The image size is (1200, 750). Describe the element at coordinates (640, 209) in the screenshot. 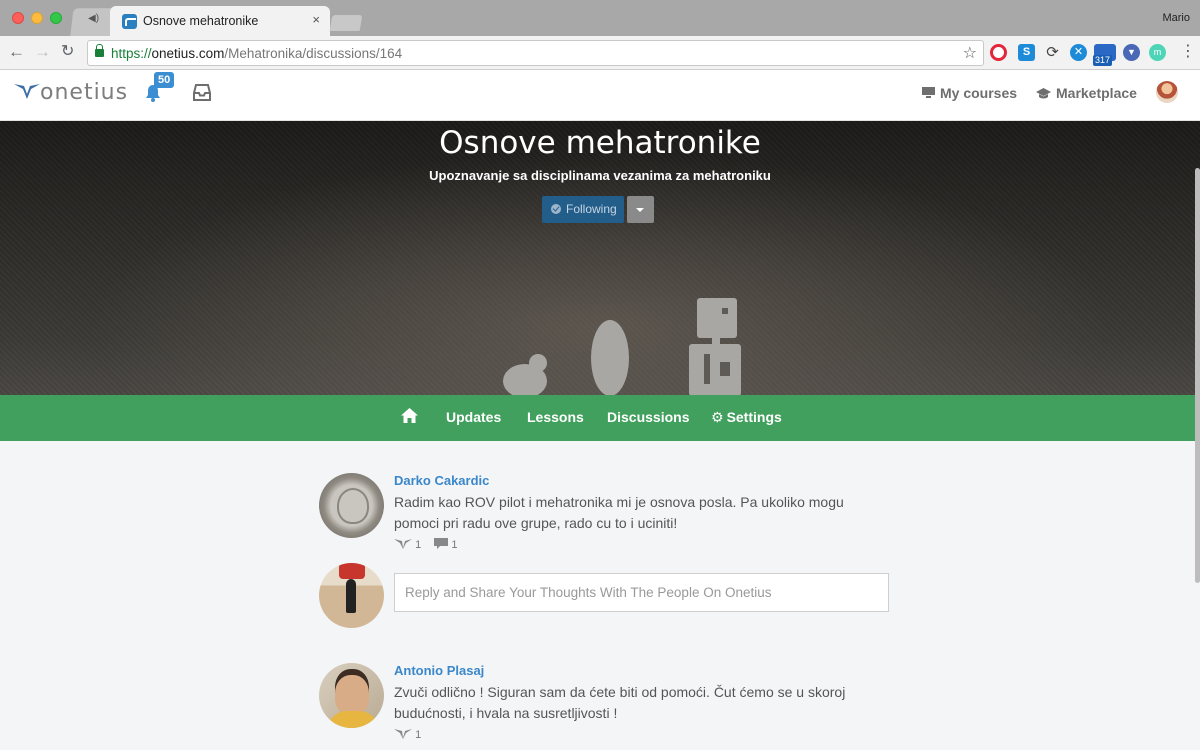

I see `follow-options-dropdown` at that location.